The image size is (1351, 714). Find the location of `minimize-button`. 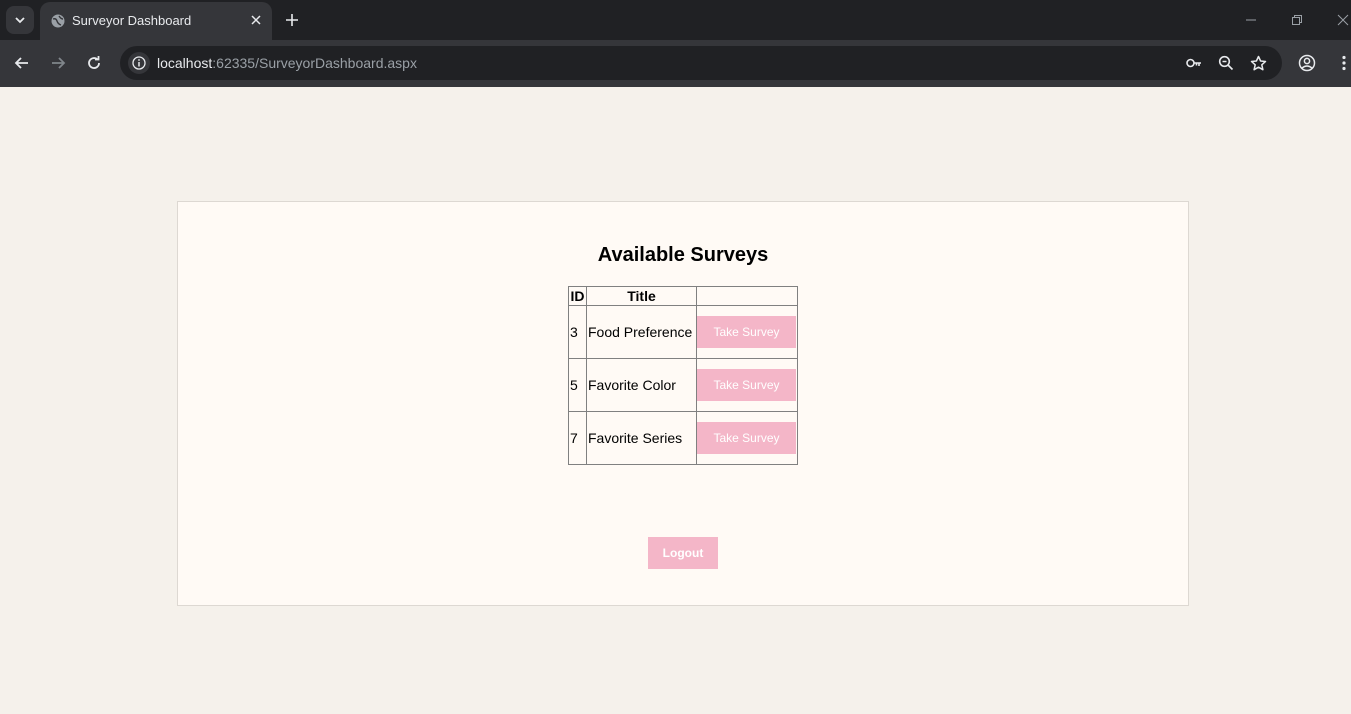

minimize-button is located at coordinates (1251, 20).